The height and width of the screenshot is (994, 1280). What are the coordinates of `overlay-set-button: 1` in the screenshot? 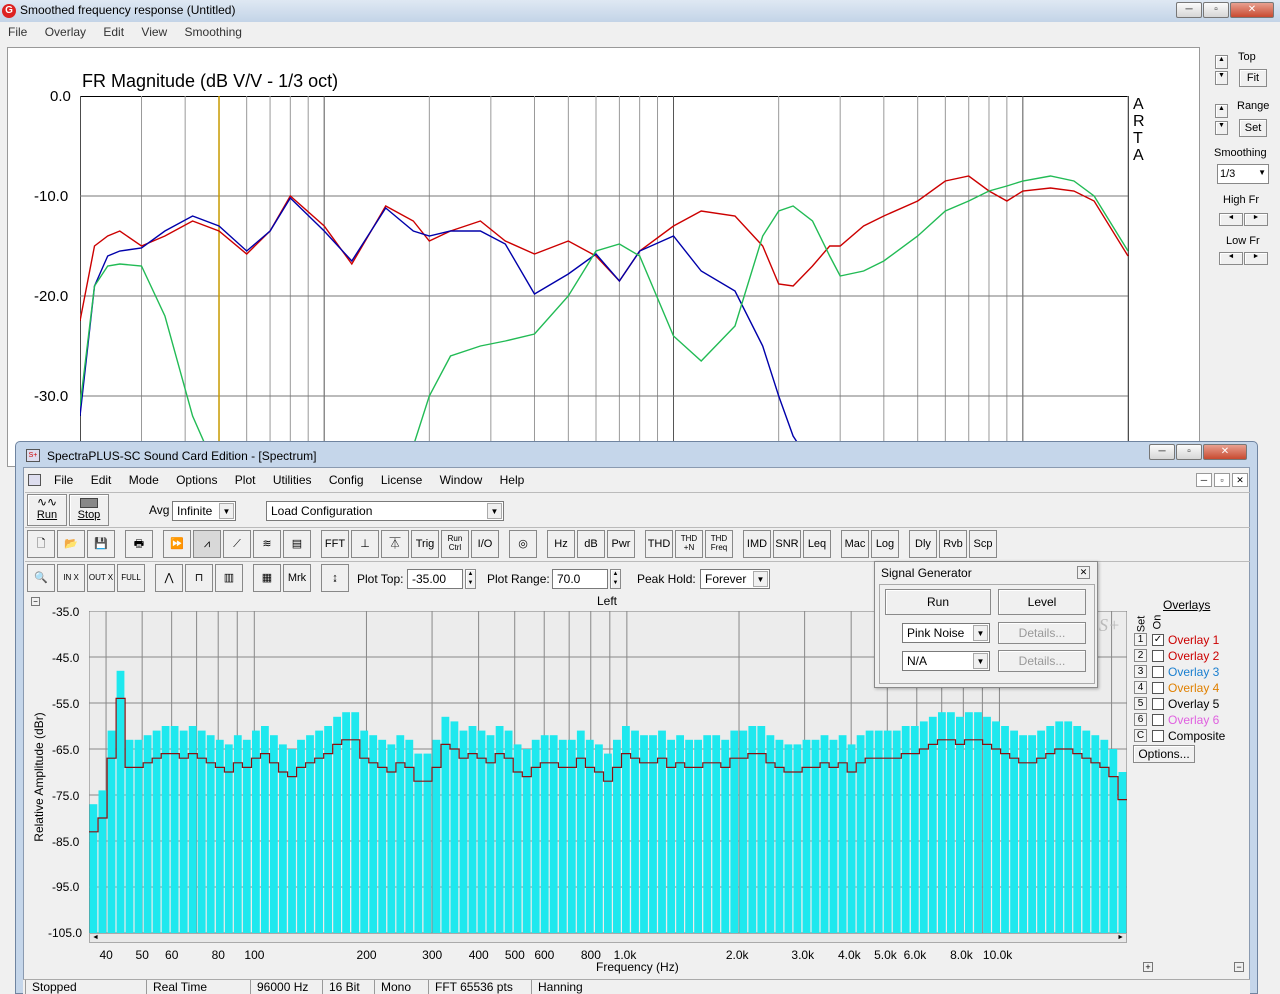 It's located at (1140, 639).